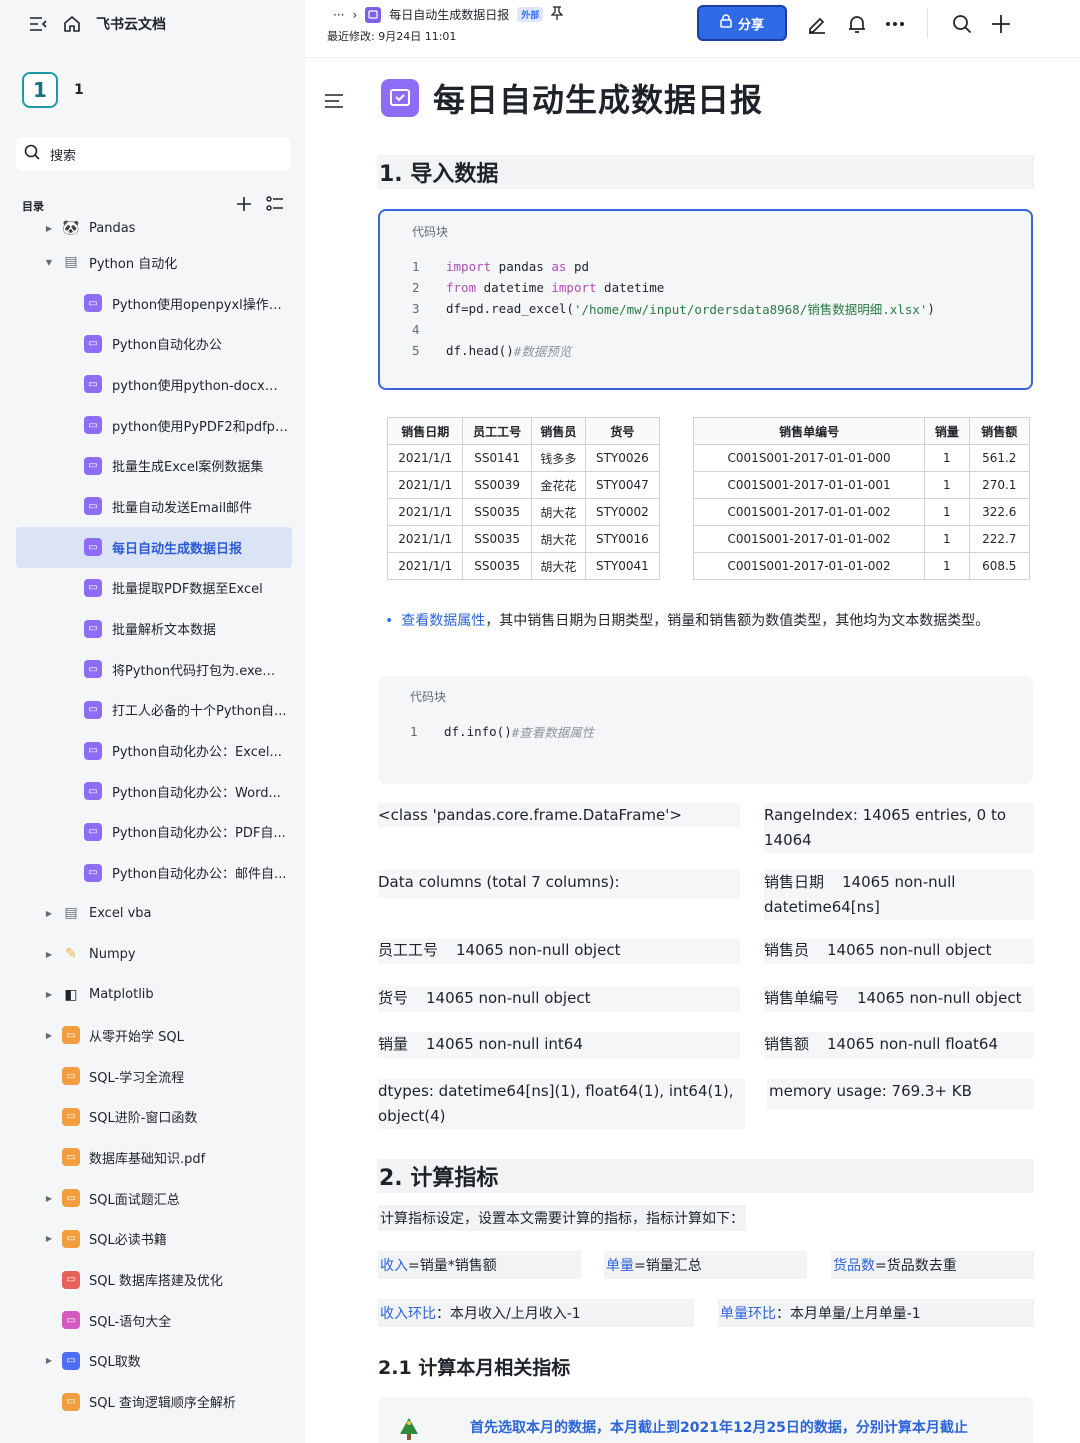 This screenshot has width=1080, height=1443. I want to click on home-icon, so click(72, 24).